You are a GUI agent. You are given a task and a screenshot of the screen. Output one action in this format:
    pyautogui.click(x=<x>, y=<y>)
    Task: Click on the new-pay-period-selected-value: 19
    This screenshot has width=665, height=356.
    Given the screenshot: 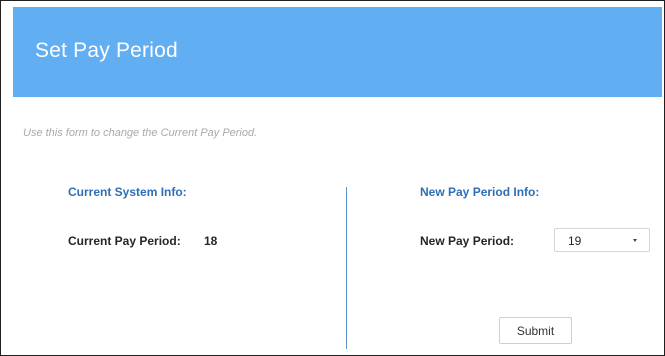 What is the action you would take?
    pyautogui.click(x=575, y=241)
    